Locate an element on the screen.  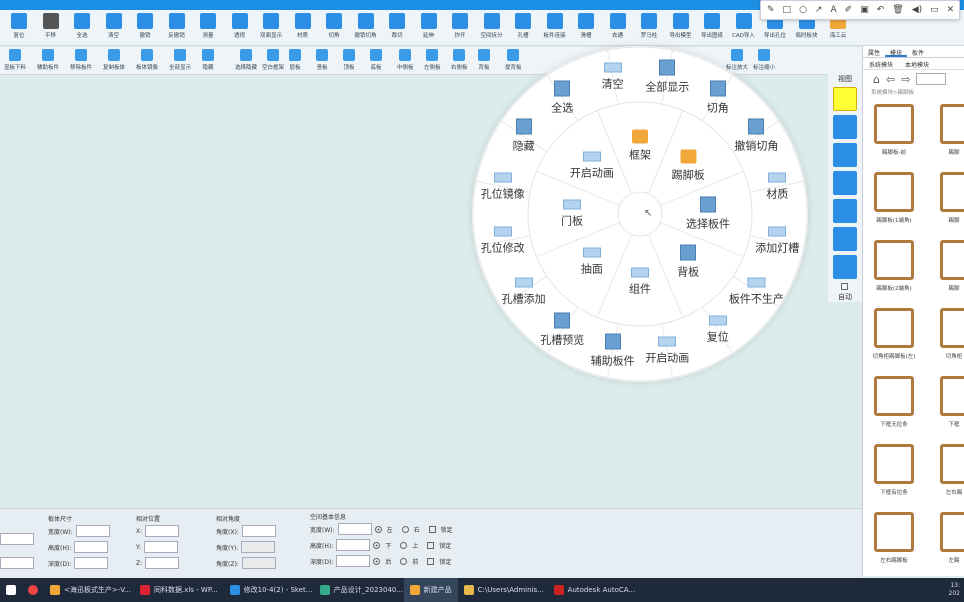
toolbar-button: 板件连接 is located at coordinates (555, 26).